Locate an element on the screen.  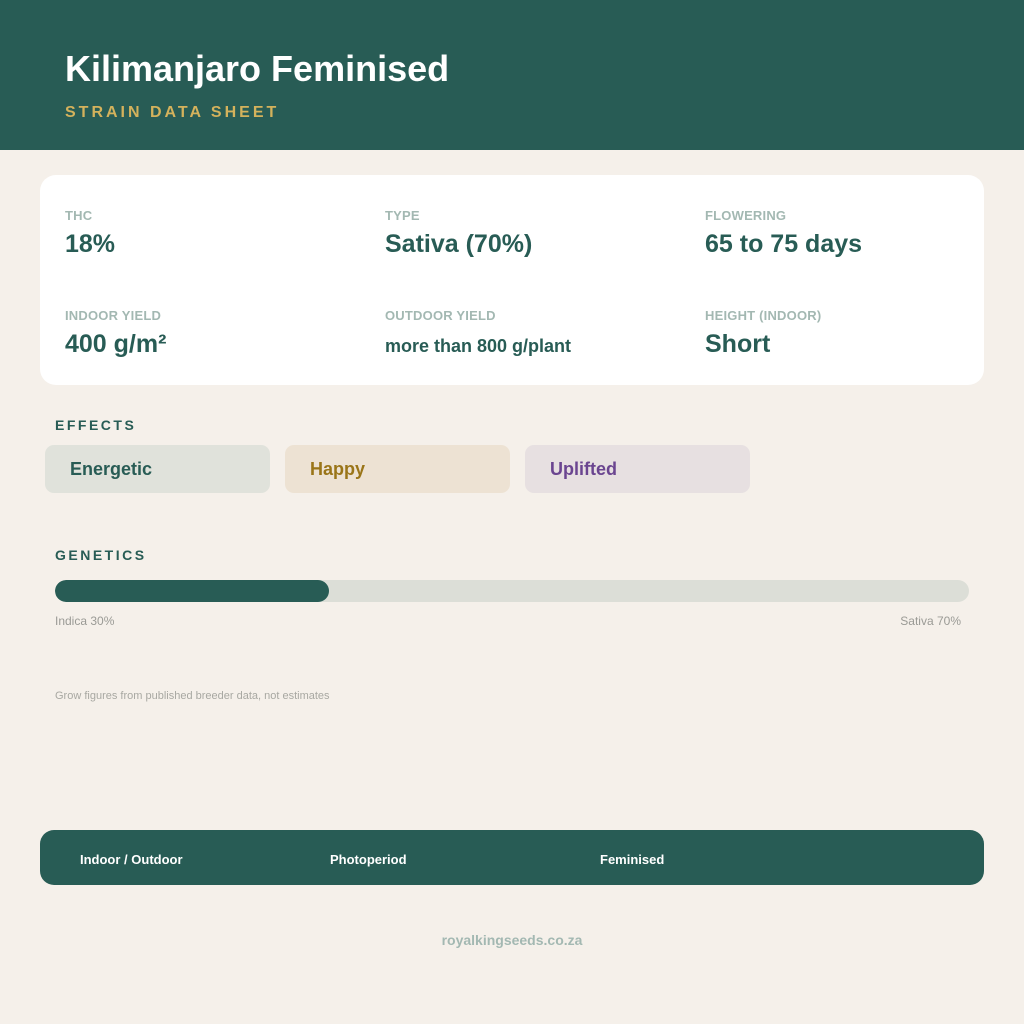
indica-label: Indica 30% is located at coordinates (85, 621).